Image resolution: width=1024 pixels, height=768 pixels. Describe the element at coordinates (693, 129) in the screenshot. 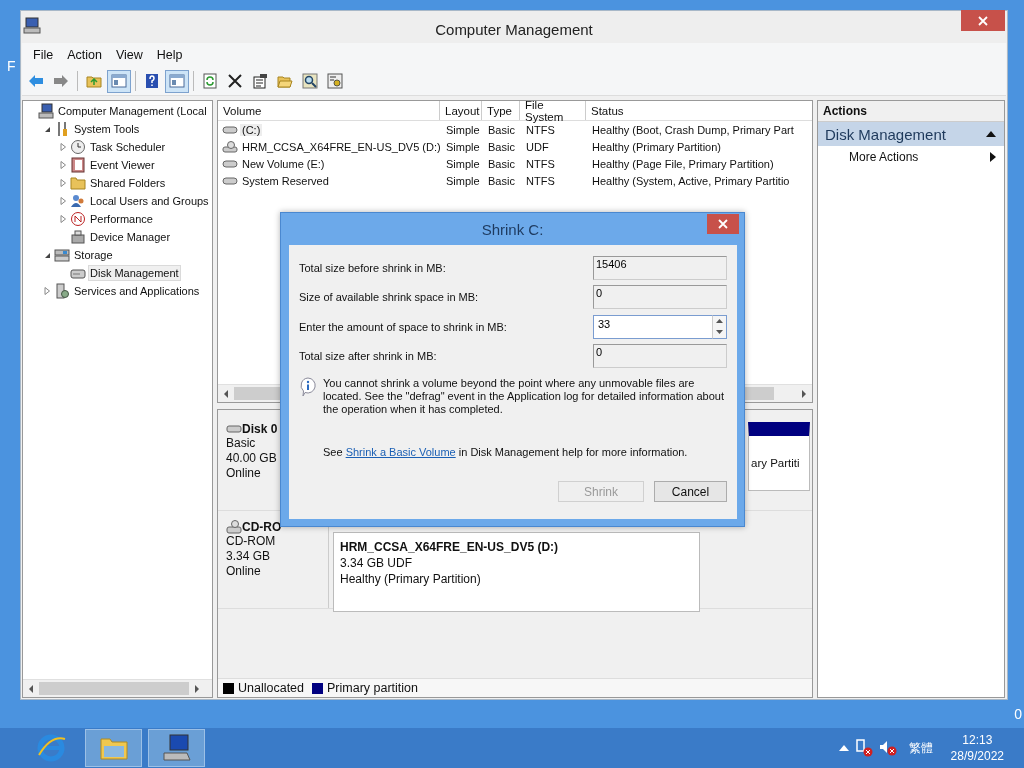

I see `table-cell-text: Healthy (Boot, Crash Dump, Primary Part` at that location.